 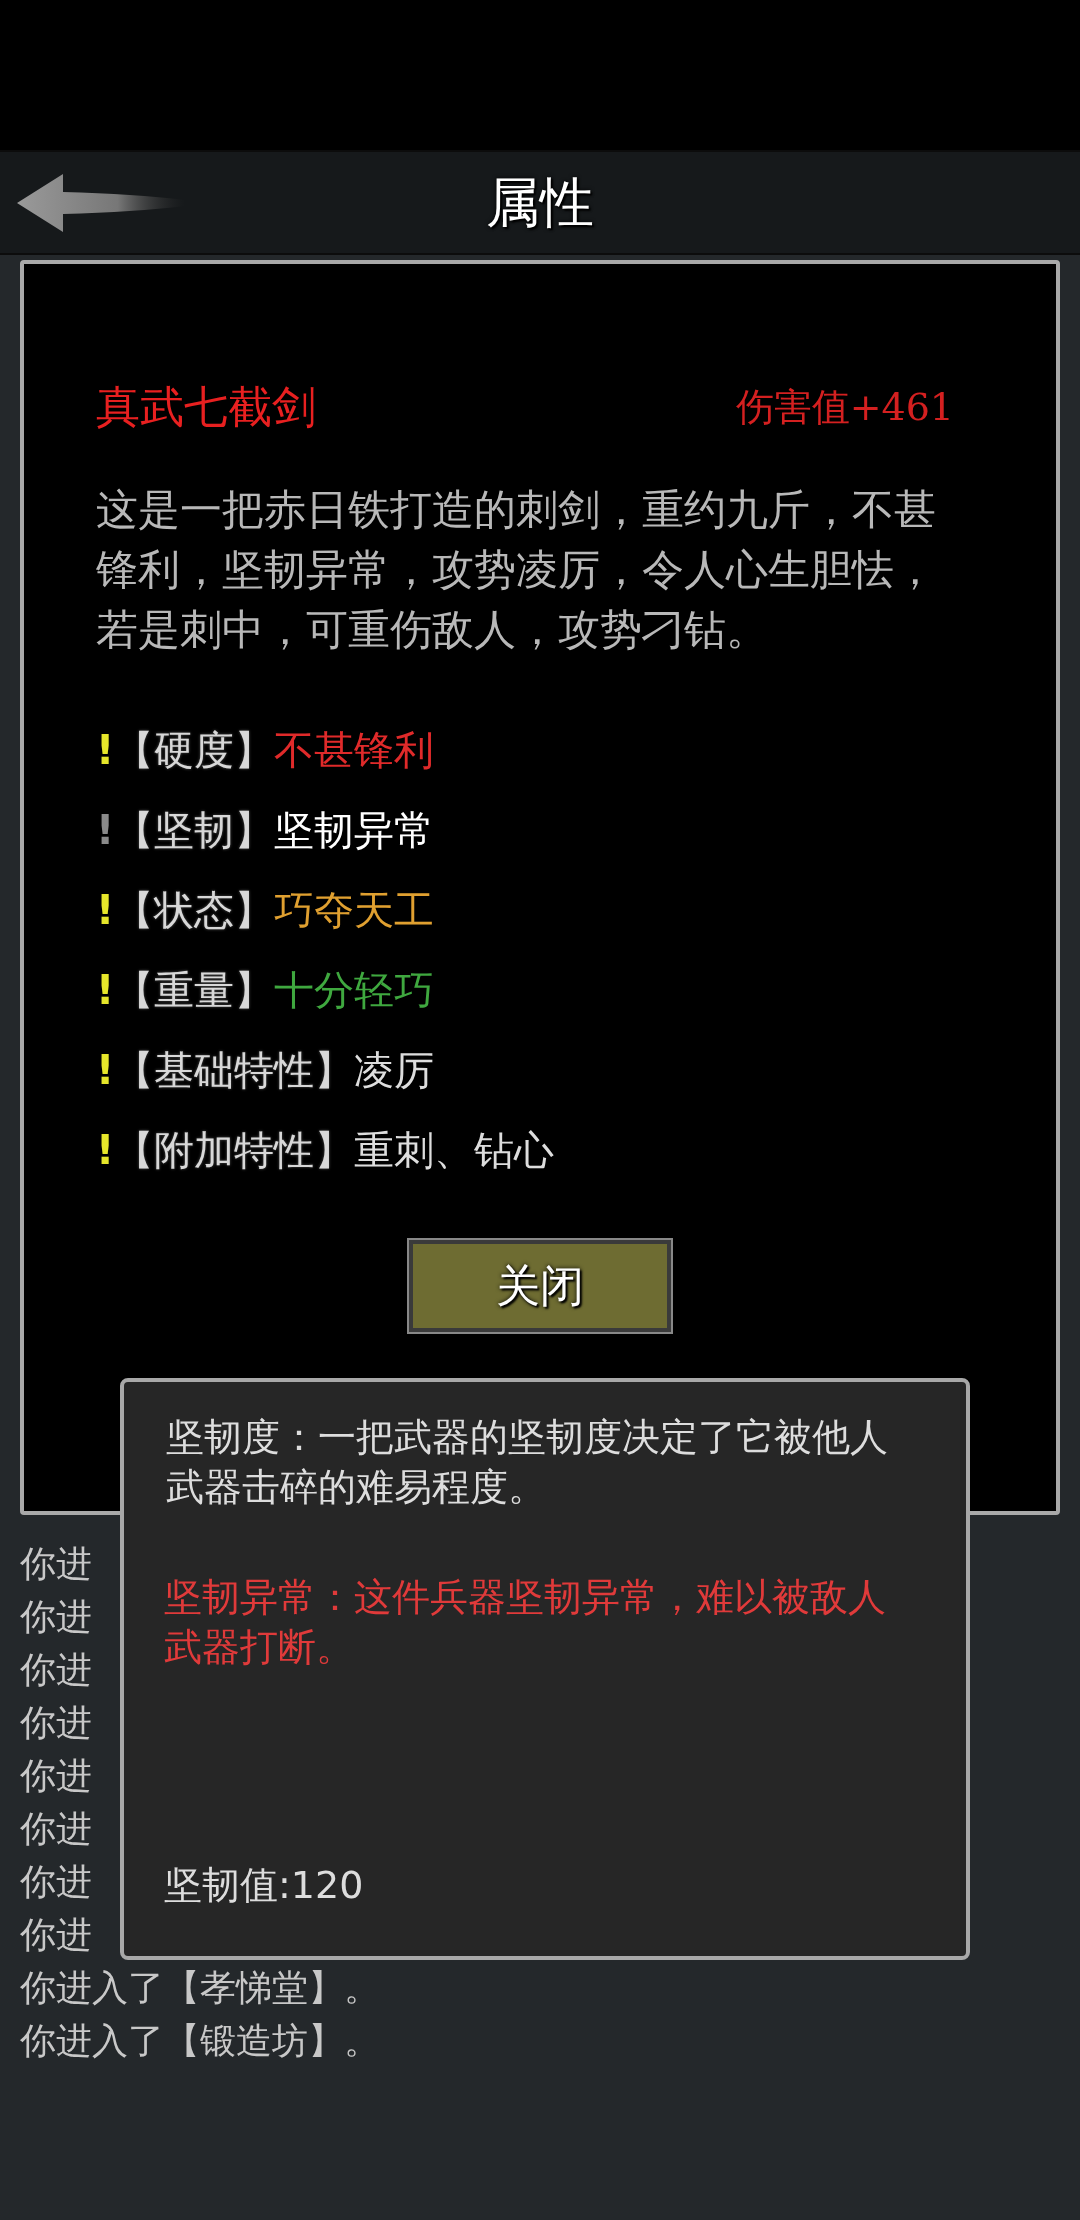 What do you see at coordinates (516, 570) in the screenshot?
I see `item-description: 这是一把赤日铁打造的刺剑，重约九斤，不甚锋利，坚韧异常，攻势凌厉，令人心生胆怯，若是刺中，可重伤敌人，攻势刁钻。` at bounding box center [516, 570].